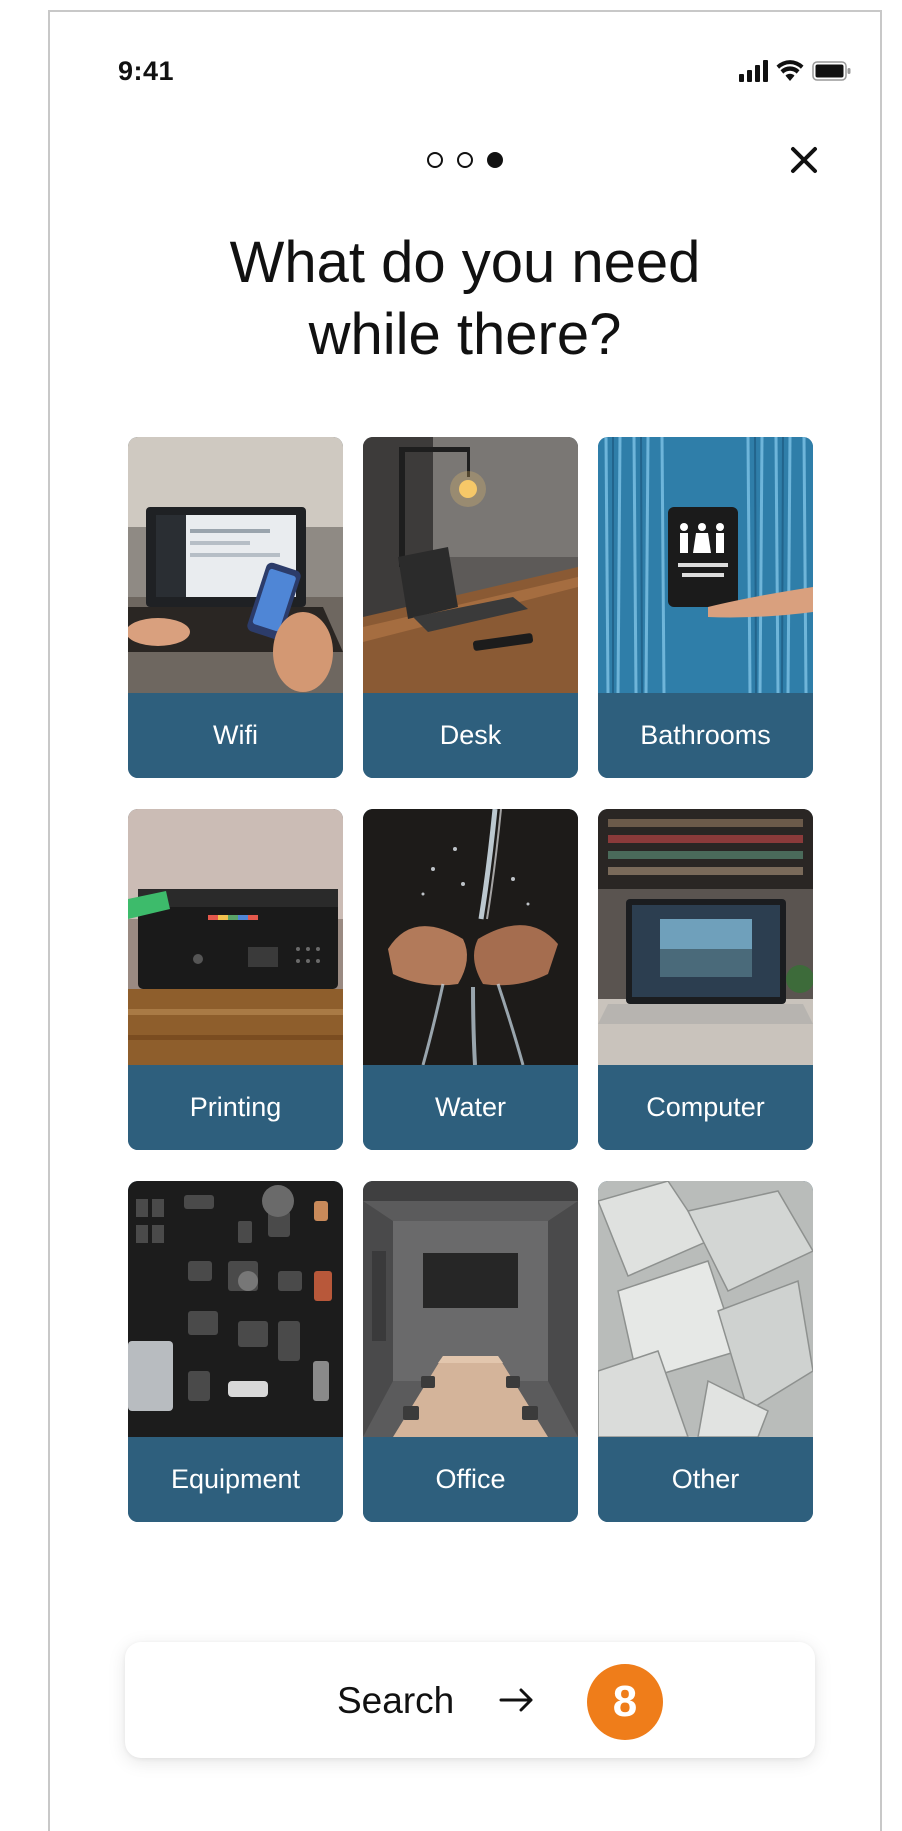 This screenshot has height=1831, width=902. What do you see at coordinates (705, 565) in the screenshot?
I see `restroom-sign-photo` at bounding box center [705, 565].